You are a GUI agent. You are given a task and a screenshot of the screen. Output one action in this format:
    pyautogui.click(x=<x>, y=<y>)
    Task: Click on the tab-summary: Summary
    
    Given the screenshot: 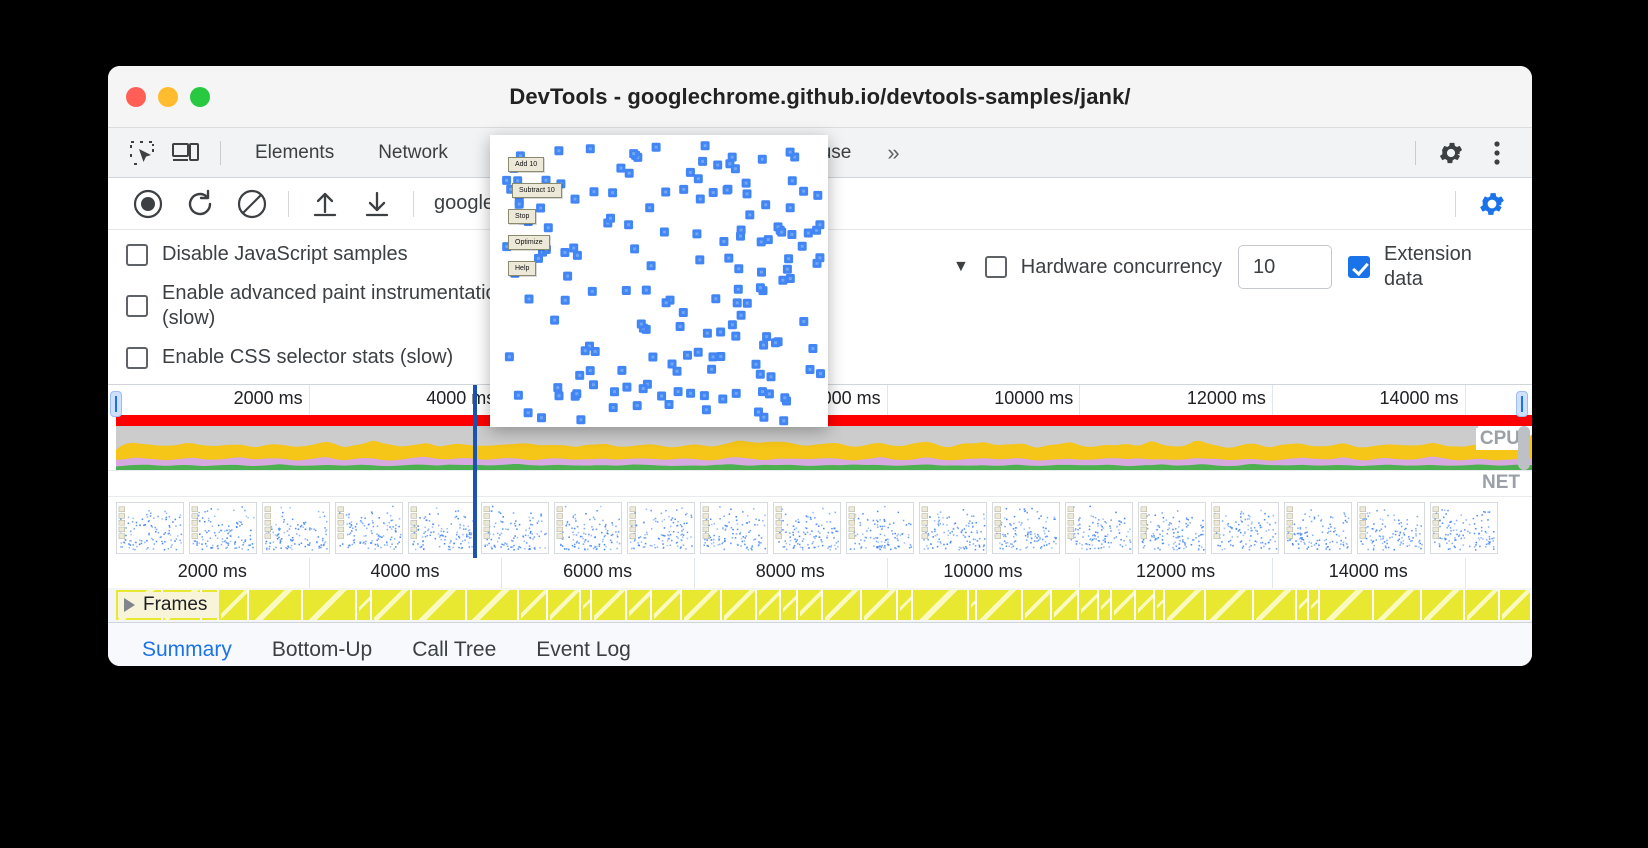 What is the action you would take?
    pyautogui.click(x=187, y=645)
    